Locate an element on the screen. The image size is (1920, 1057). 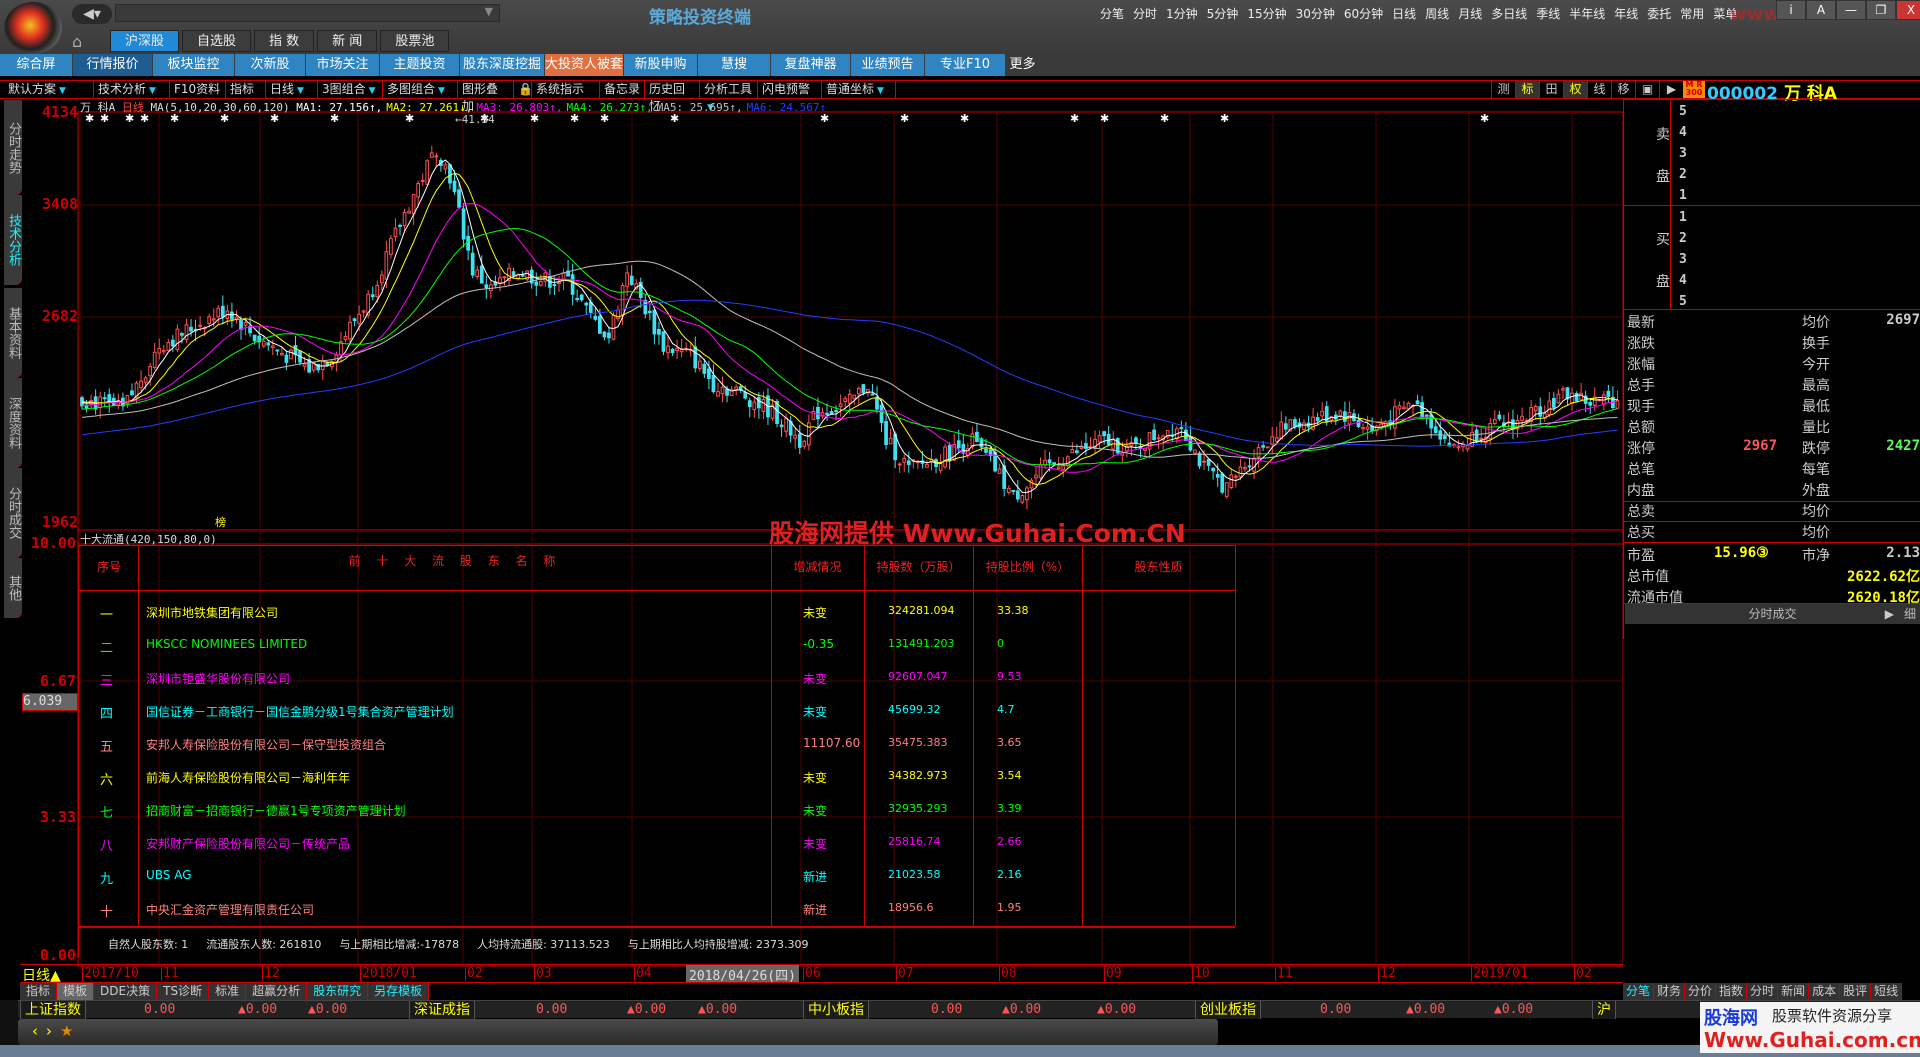
nav-item-7: 大投资人被套 is located at coordinates (584, 65).